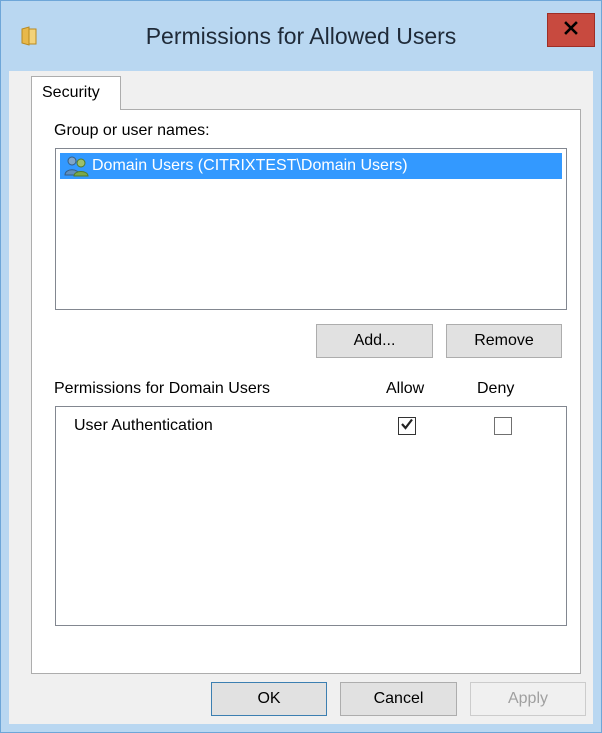  What do you see at coordinates (496, 388) in the screenshot?
I see `deny-column-header: Deny` at bounding box center [496, 388].